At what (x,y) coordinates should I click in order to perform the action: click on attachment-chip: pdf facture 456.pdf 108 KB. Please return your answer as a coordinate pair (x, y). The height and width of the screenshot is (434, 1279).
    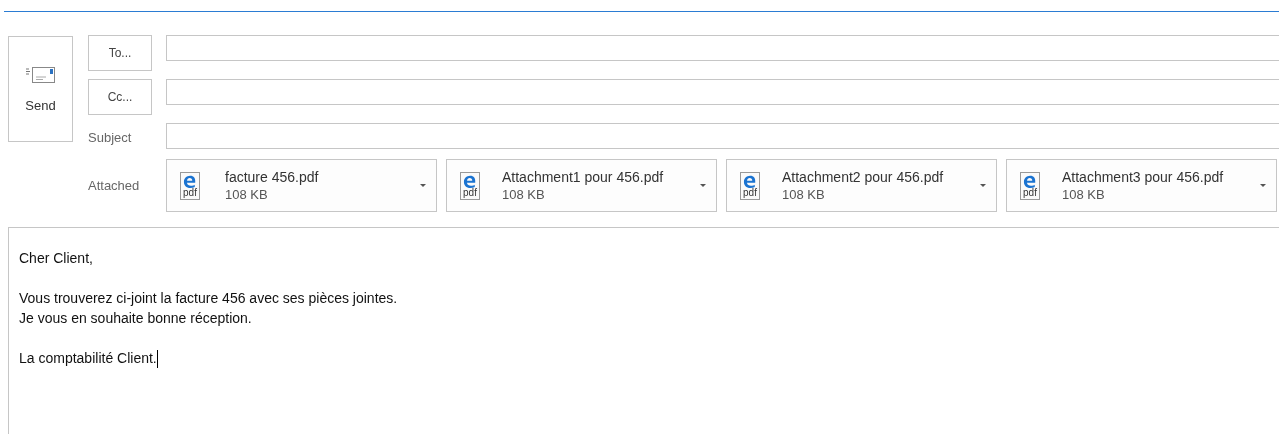
    Looking at the image, I should click on (301, 185).